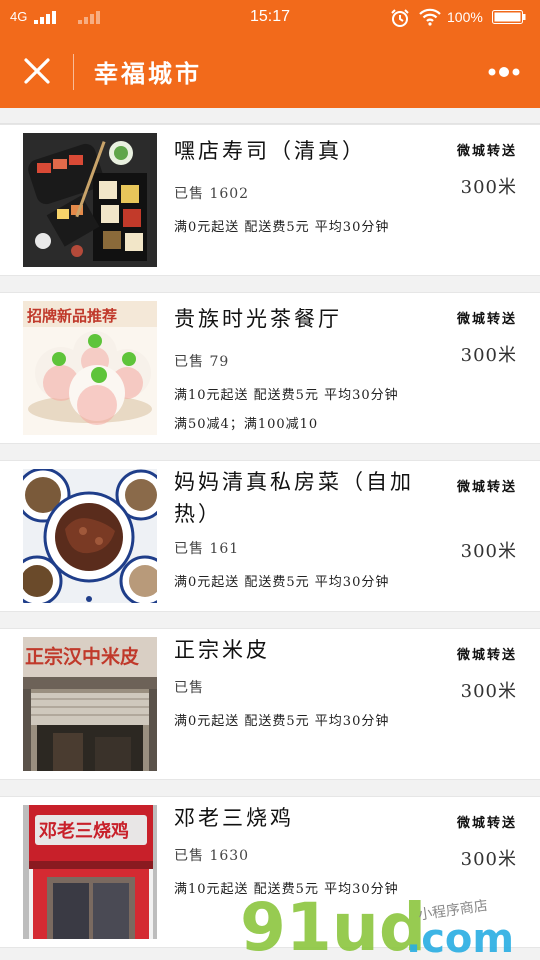 This screenshot has height=960, width=540. What do you see at coordinates (212, 194) in the screenshot?
I see `shop-sold-count: 已售 1602` at bounding box center [212, 194].